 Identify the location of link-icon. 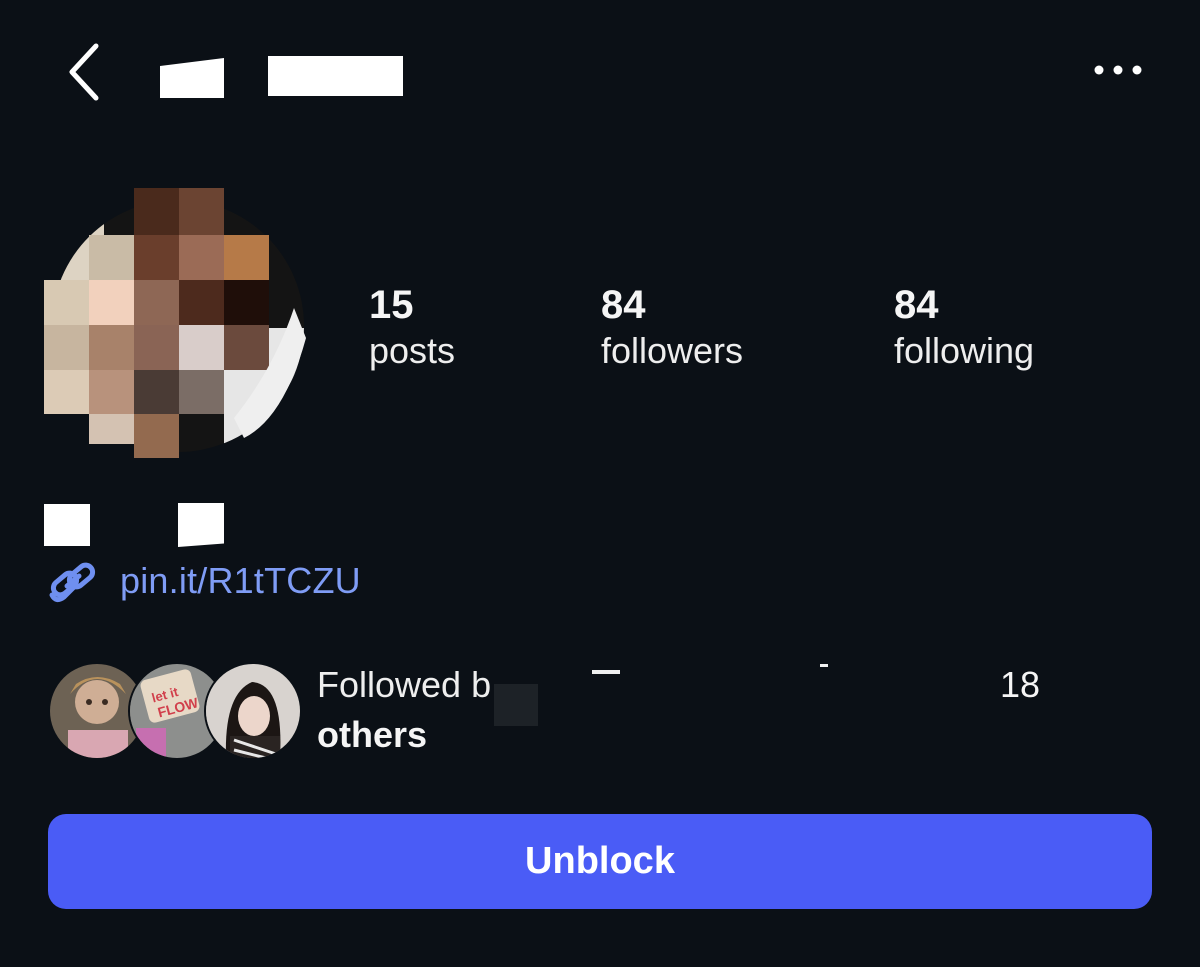
(72, 582).